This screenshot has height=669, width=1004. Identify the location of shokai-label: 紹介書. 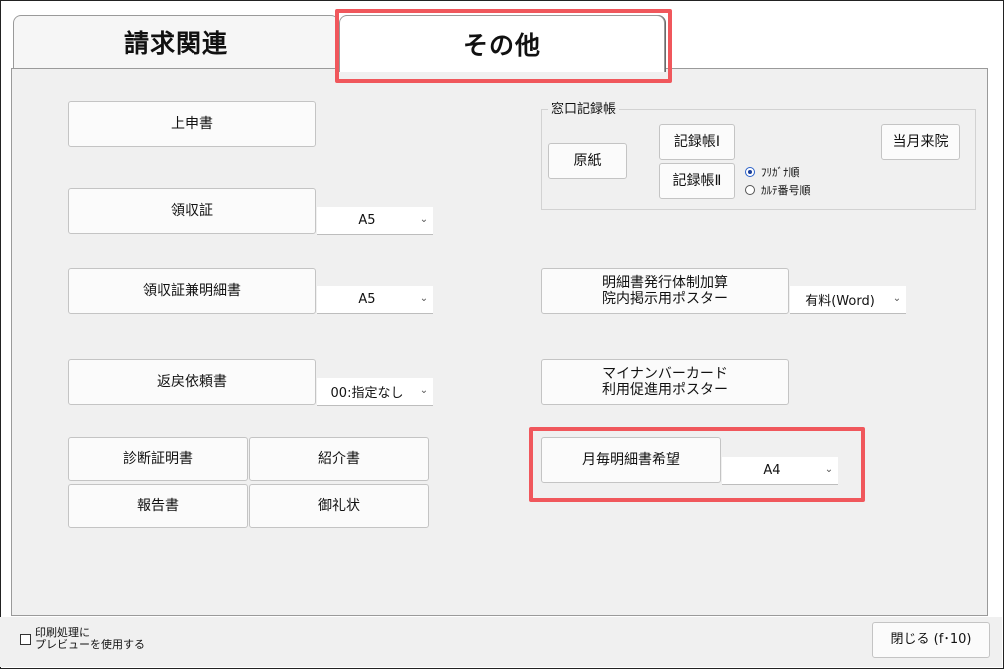
(339, 458).